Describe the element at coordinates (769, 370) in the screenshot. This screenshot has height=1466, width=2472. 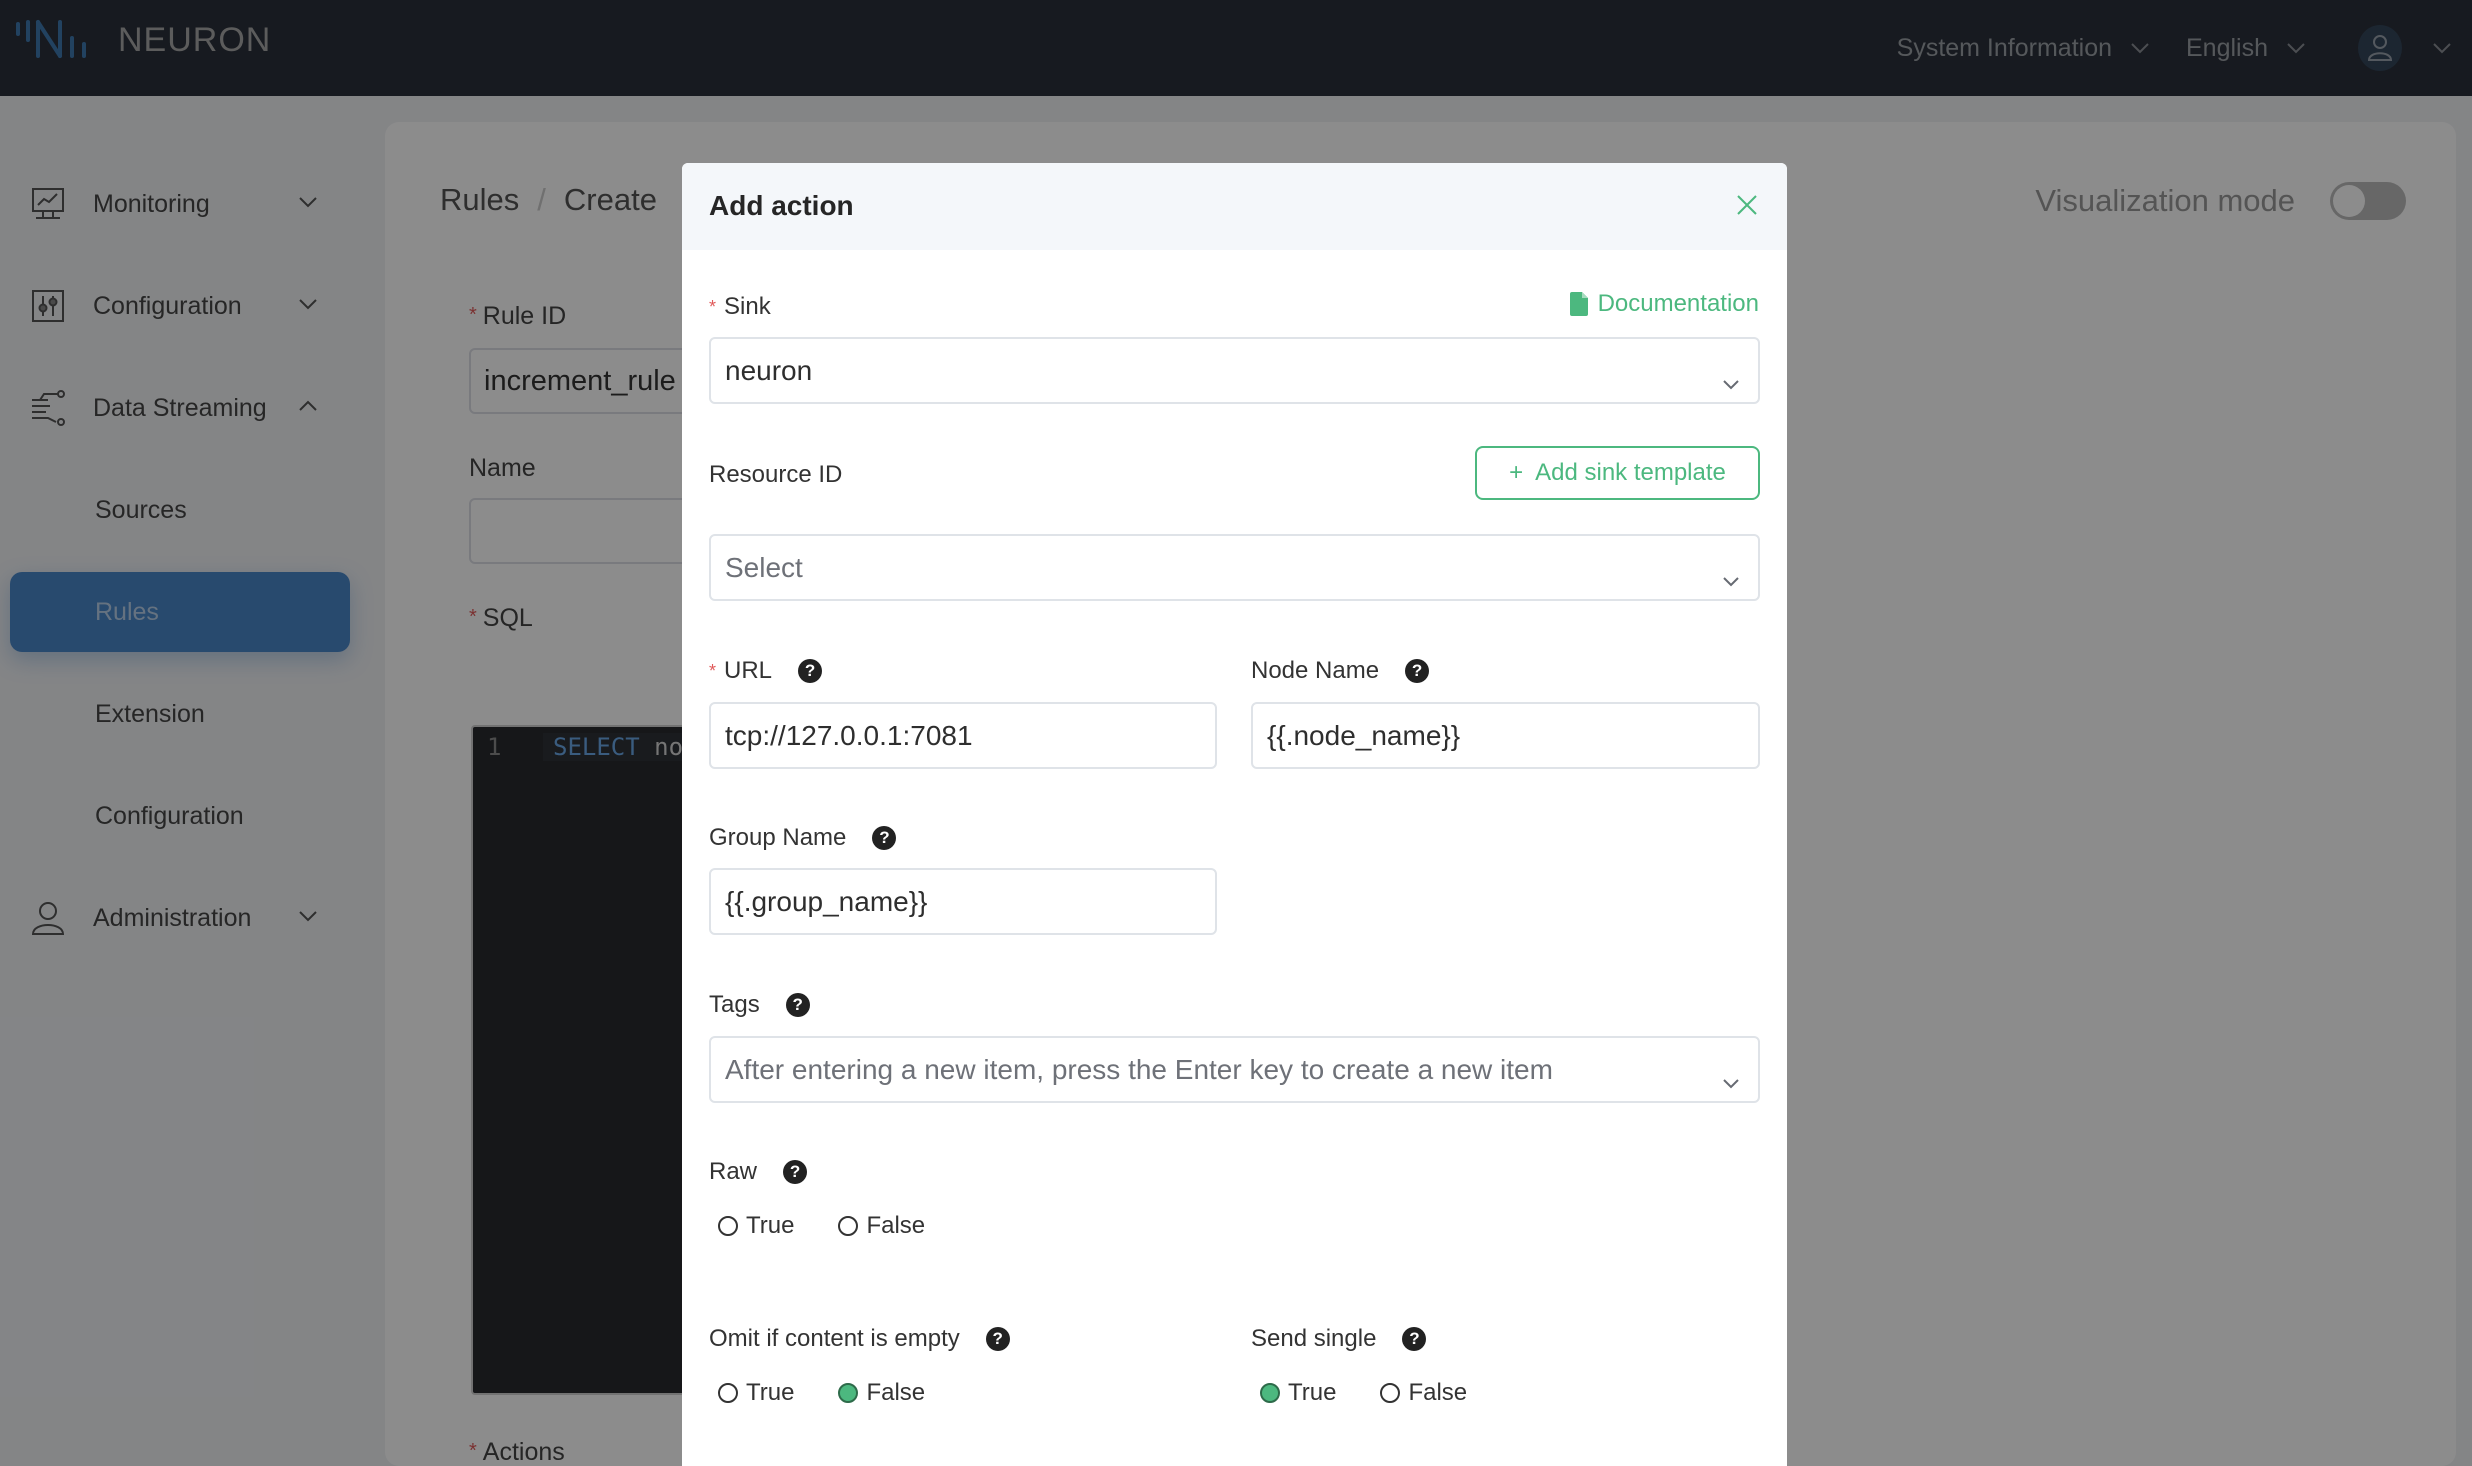
I see `sink-value: neuron` at that location.